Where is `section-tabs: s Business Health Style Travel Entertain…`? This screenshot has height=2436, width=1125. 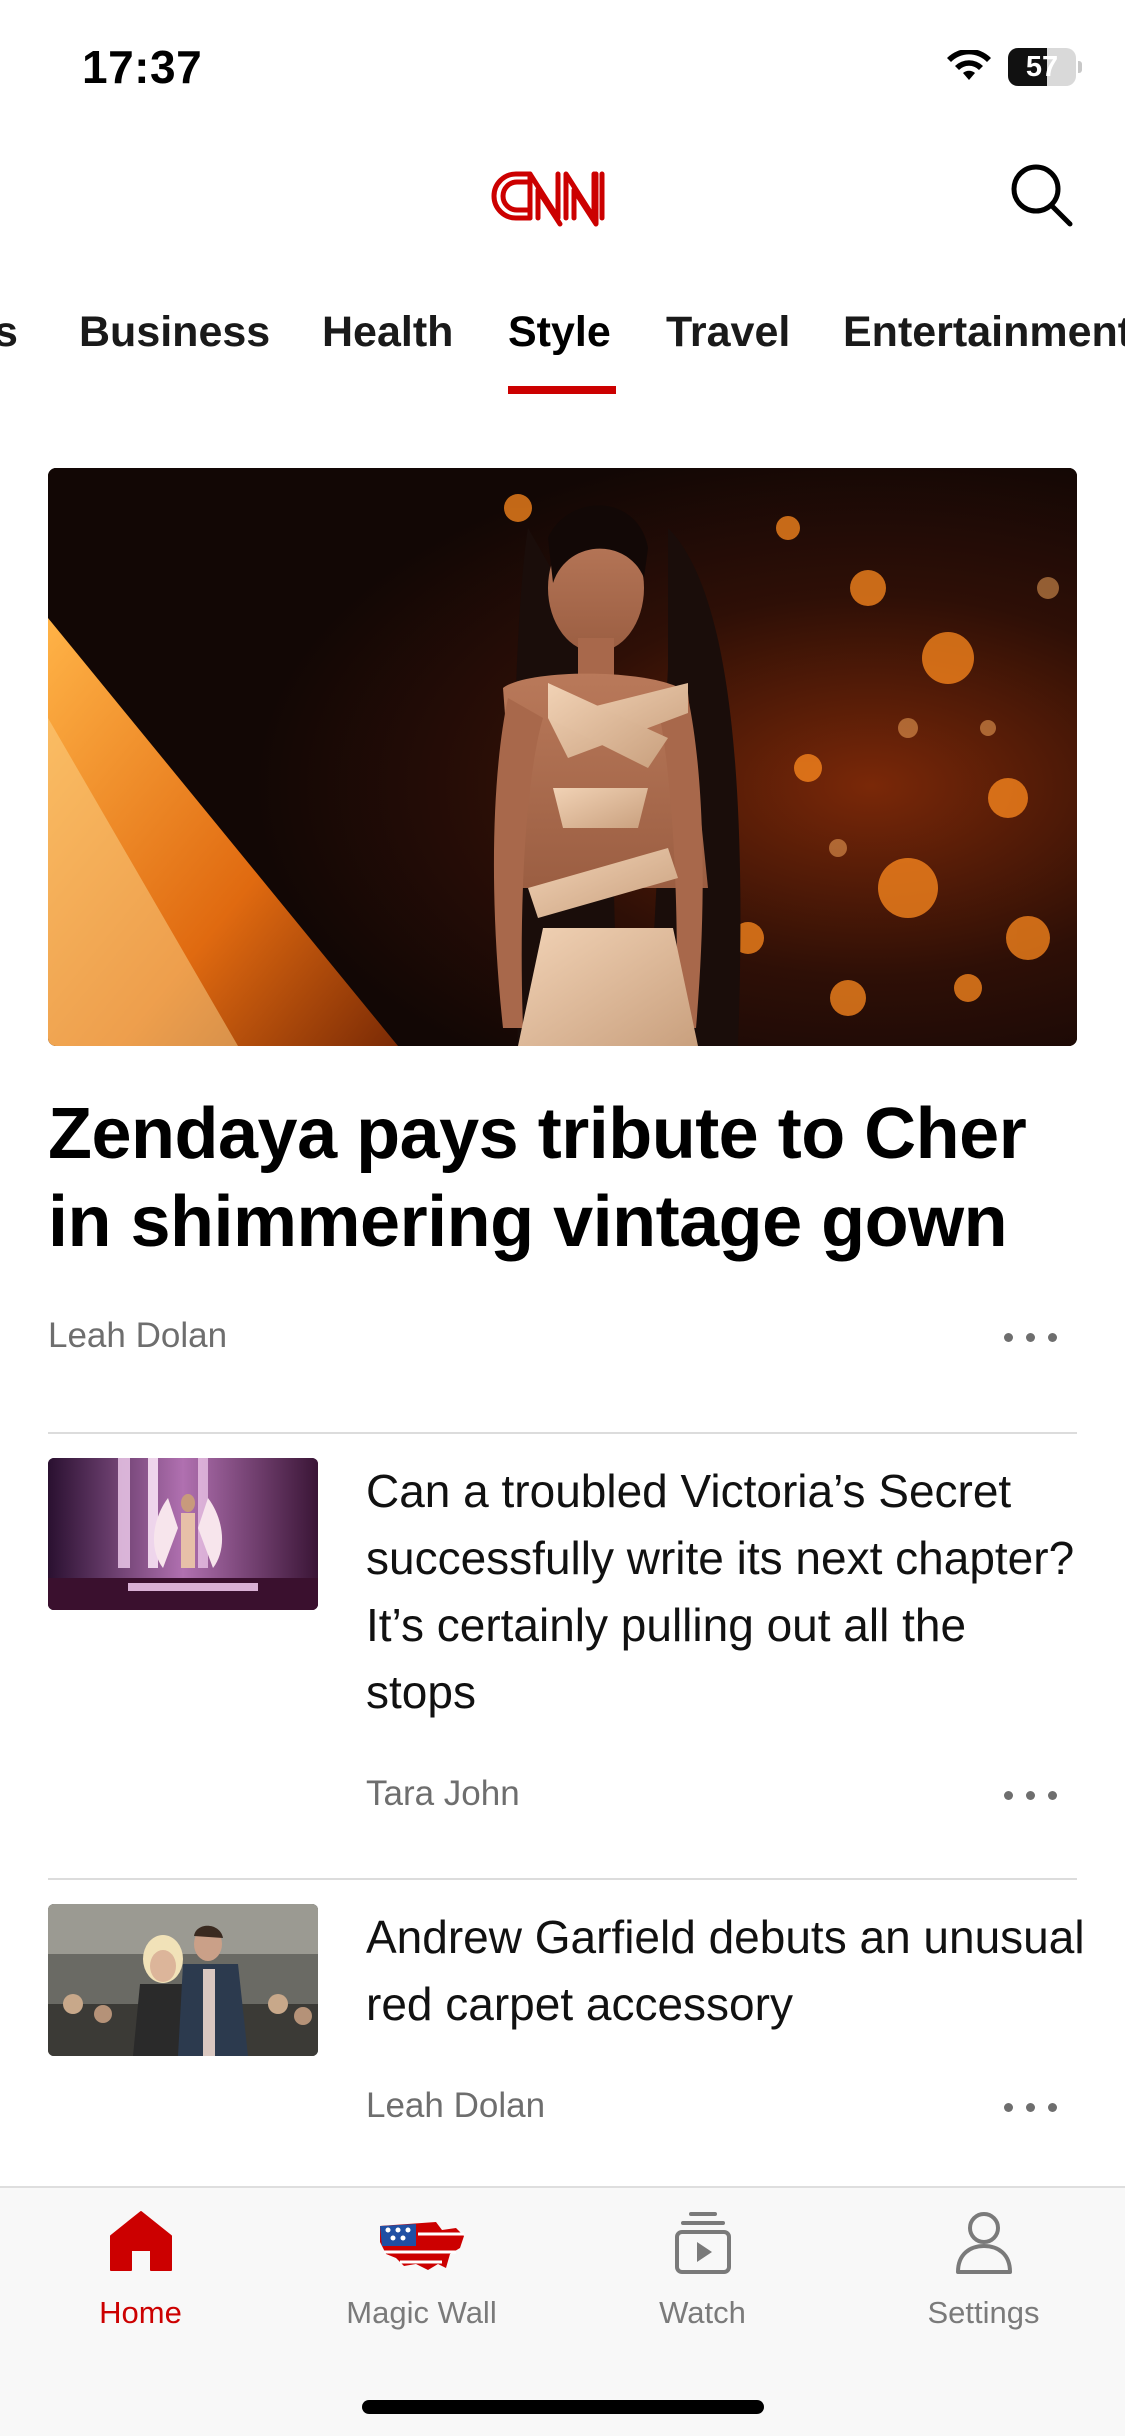
section-tabs: s Business Health Style Travel Entertain… is located at coordinates (562, 345).